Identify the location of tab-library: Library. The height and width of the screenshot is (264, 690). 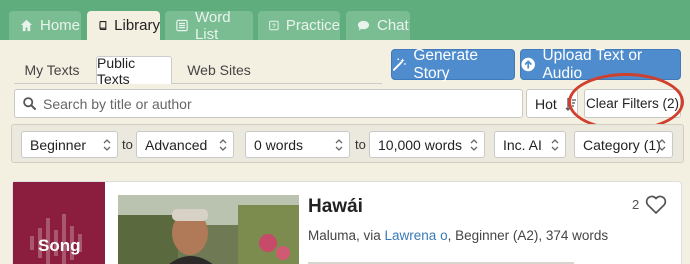
(123, 25).